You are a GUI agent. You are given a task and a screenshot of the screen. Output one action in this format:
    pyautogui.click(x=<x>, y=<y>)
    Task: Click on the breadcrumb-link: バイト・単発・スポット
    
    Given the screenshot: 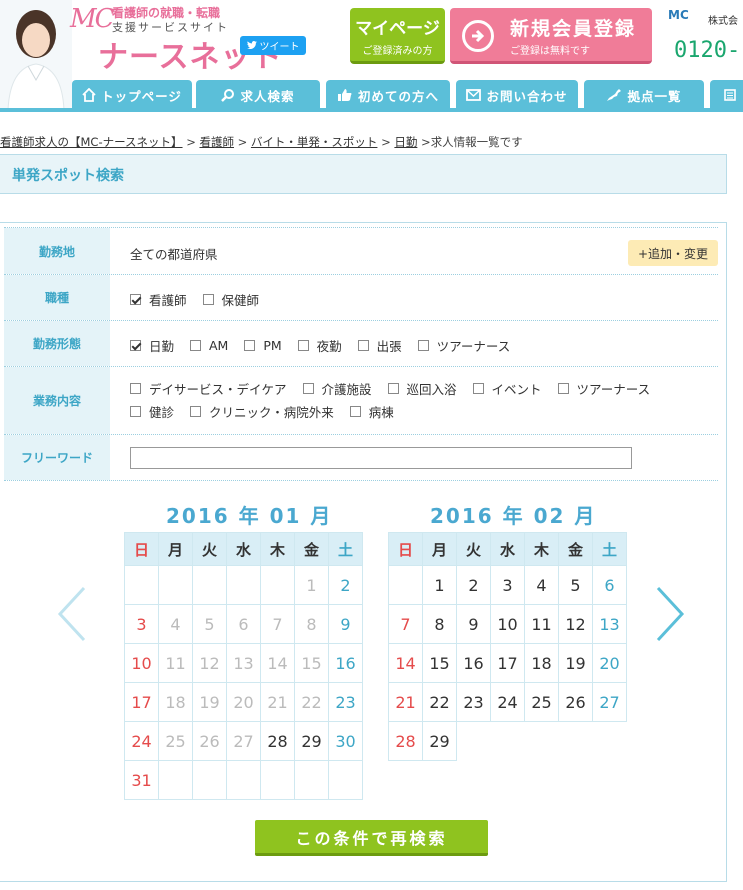 What is the action you would take?
    pyautogui.click(x=314, y=142)
    